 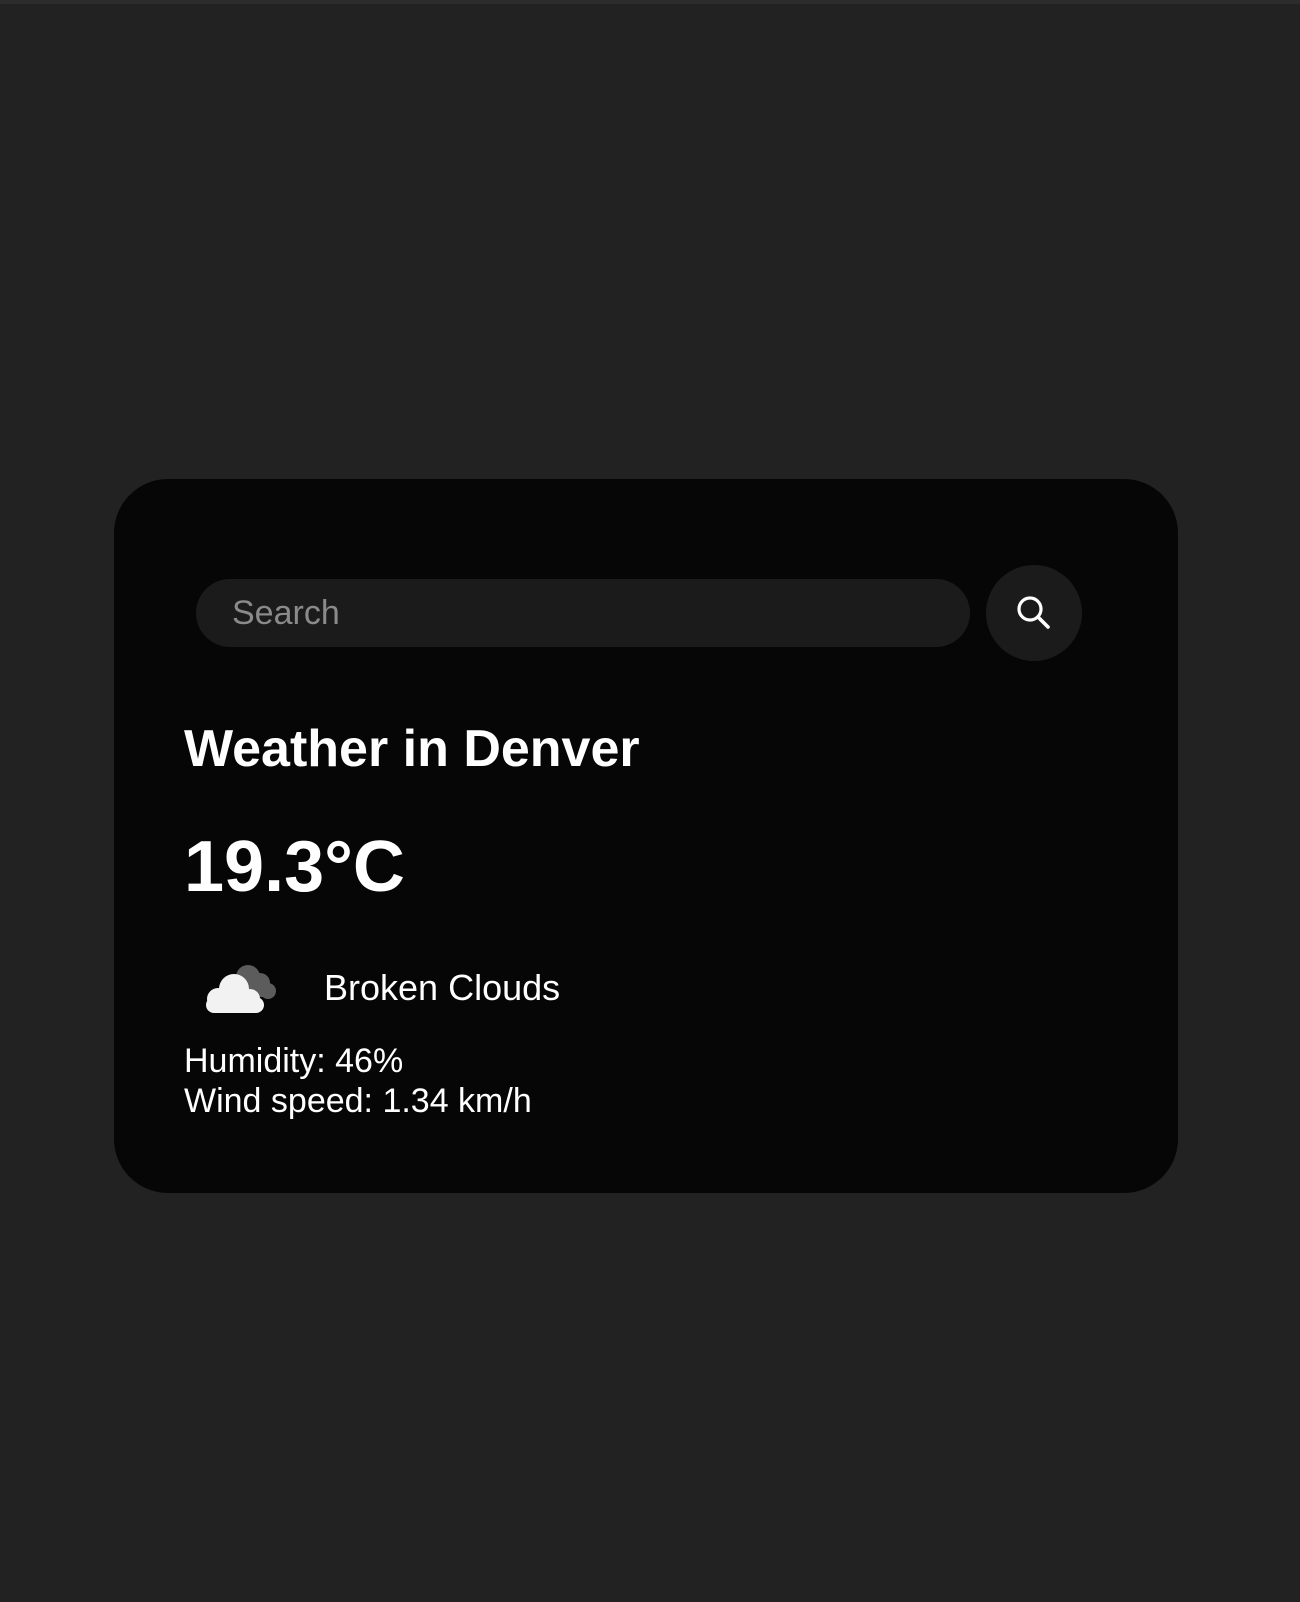 I want to click on weather-details: Humidity: 46% Wind speed: 1.34 km/h, so click(x=358, y=1081).